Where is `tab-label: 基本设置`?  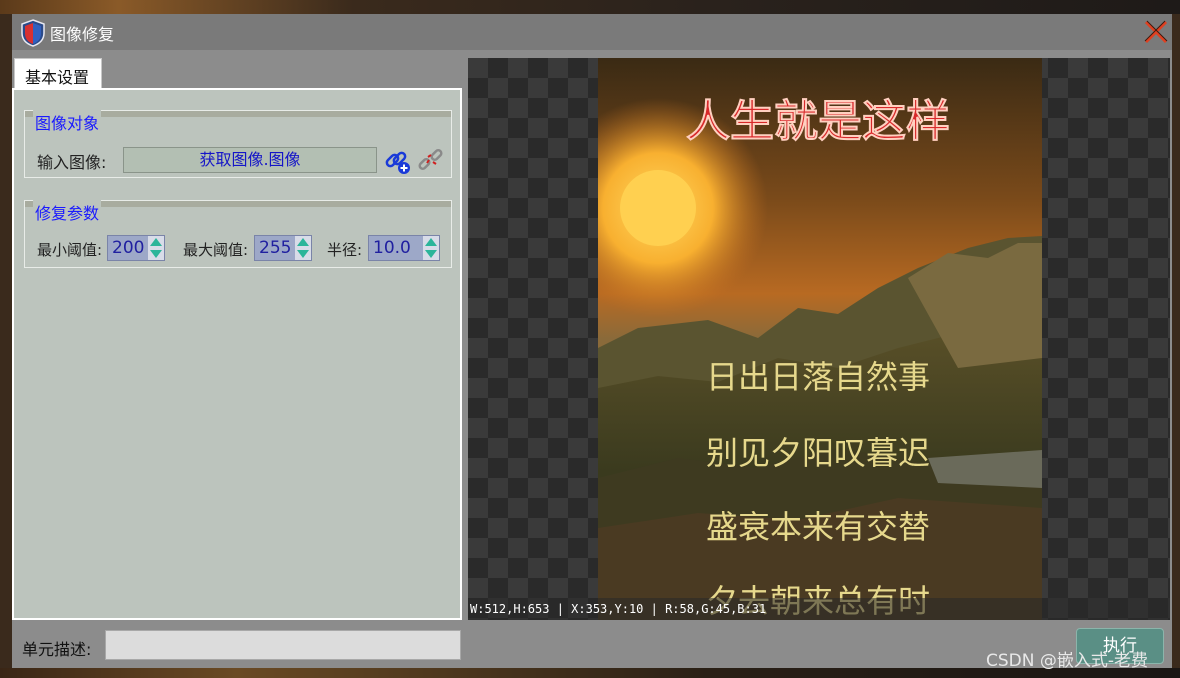 tab-label: 基本设置 is located at coordinates (57, 77).